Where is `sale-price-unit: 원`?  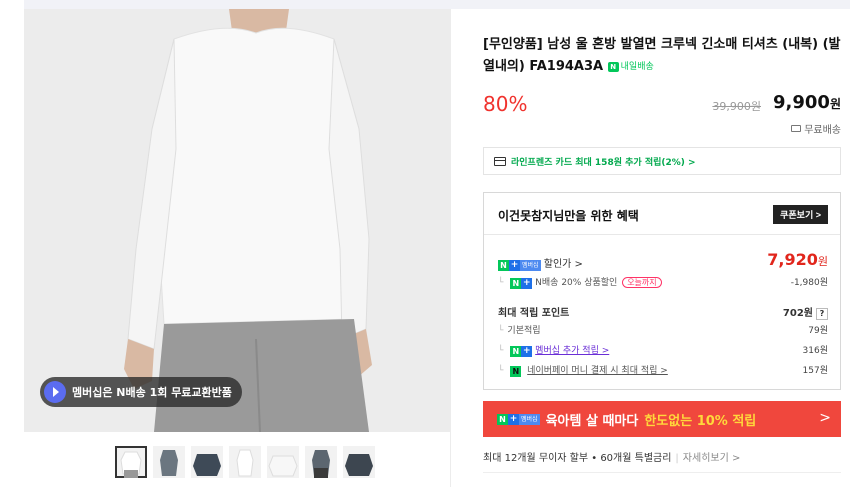 sale-price-unit: 원 is located at coordinates (835, 104).